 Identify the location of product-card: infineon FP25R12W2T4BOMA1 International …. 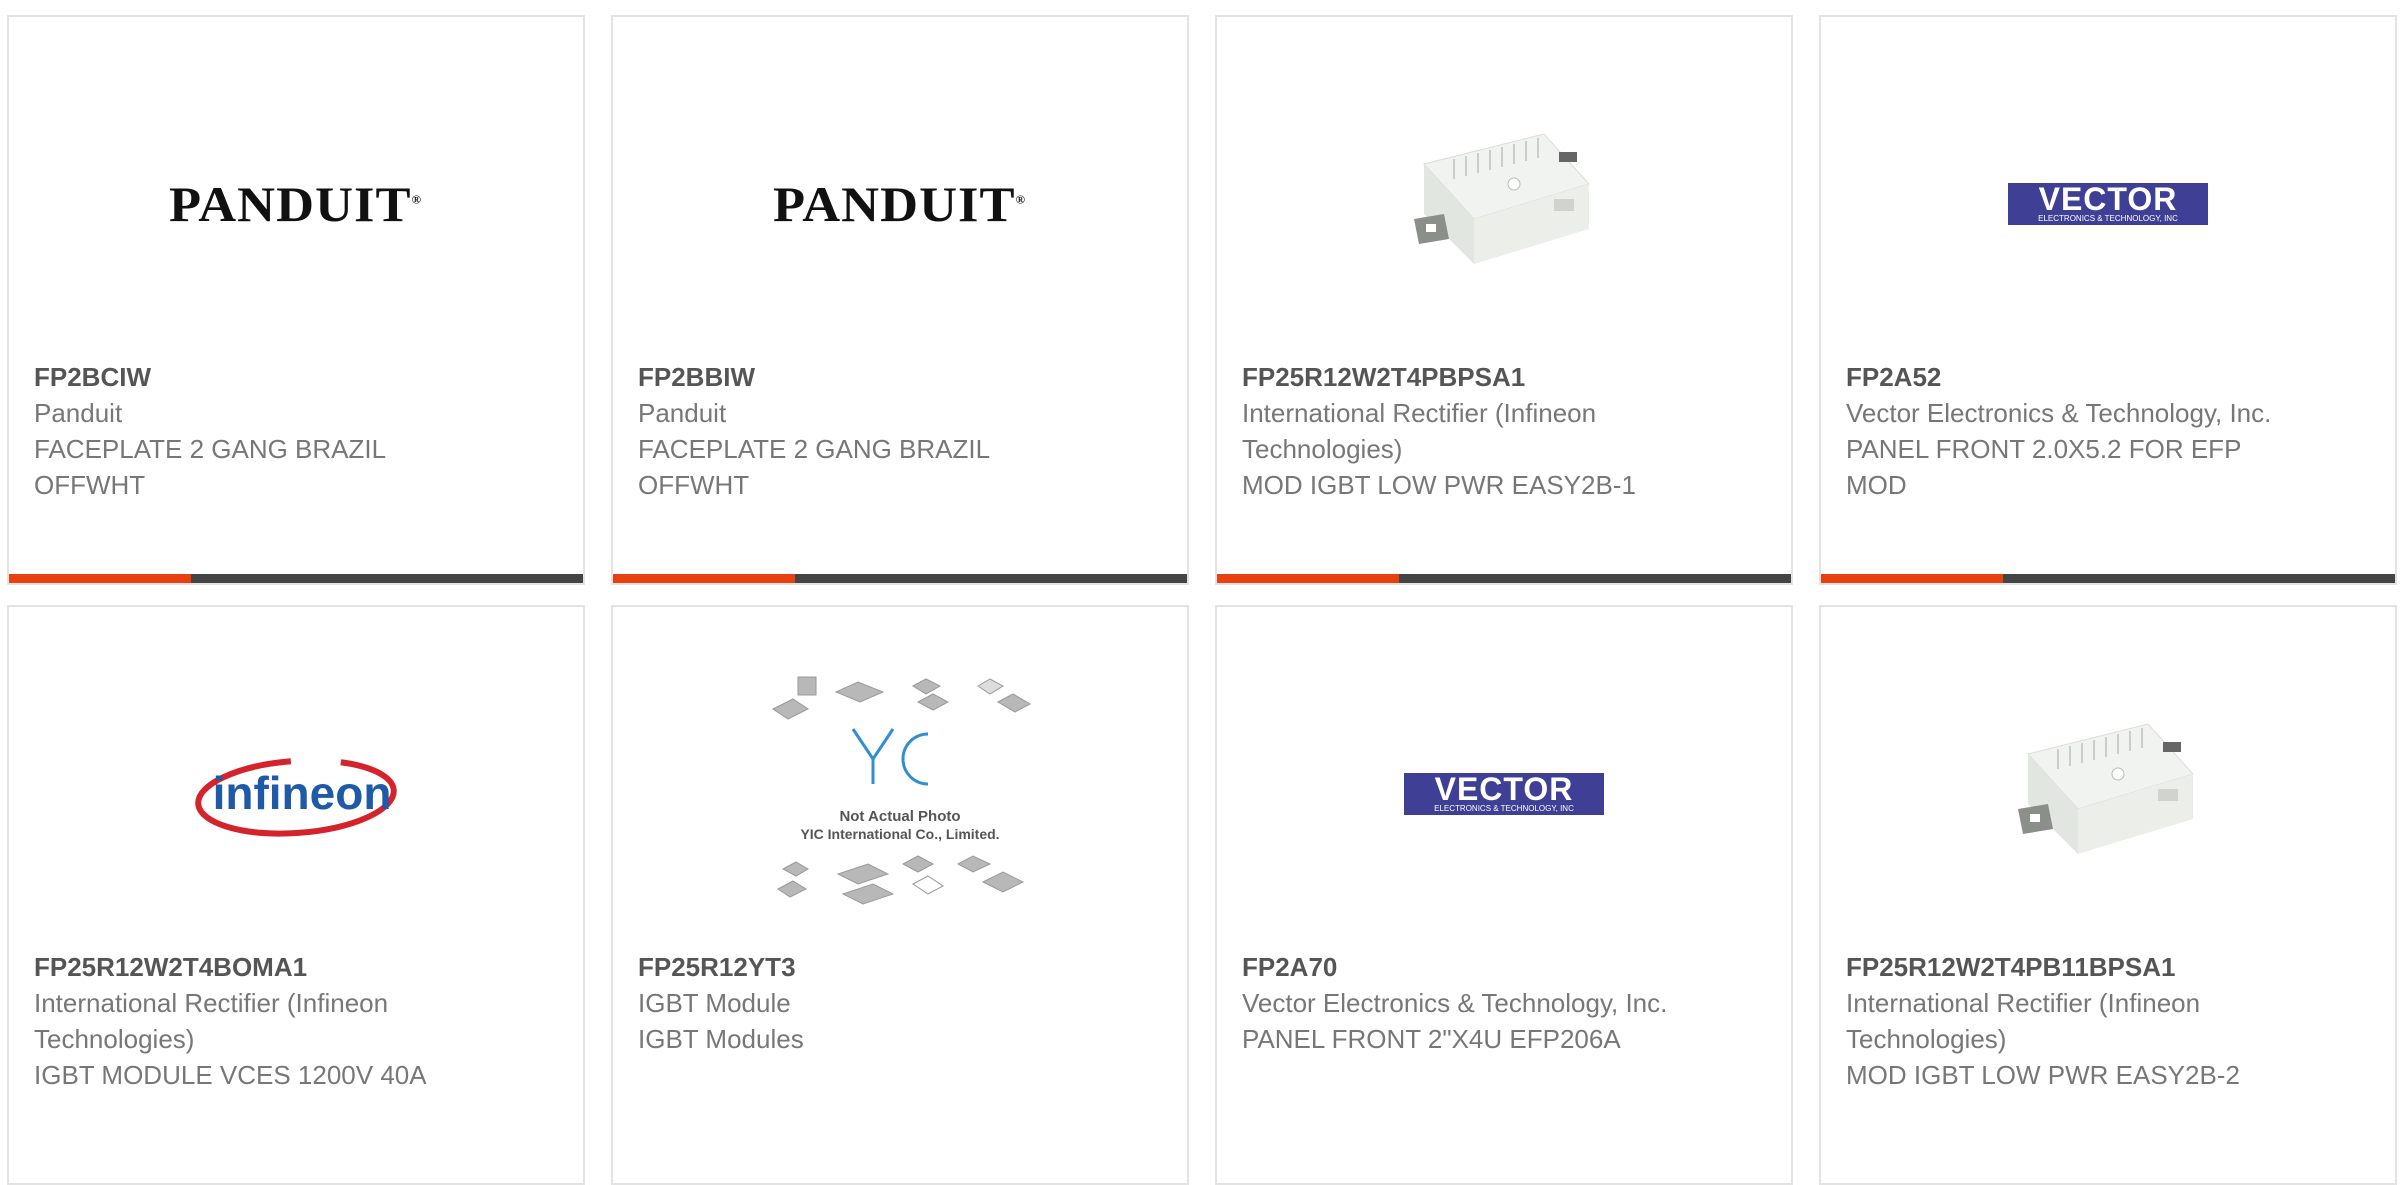
(296, 895).